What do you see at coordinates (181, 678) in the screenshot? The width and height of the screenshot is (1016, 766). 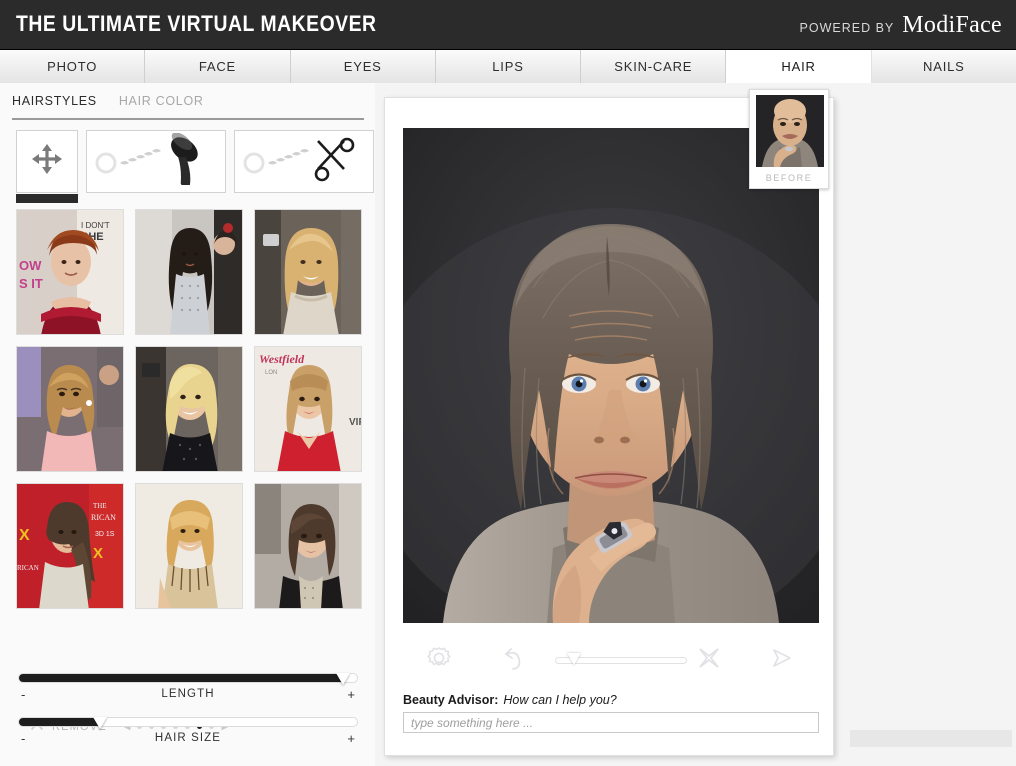 I see `length-slider-fill` at bounding box center [181, 678].